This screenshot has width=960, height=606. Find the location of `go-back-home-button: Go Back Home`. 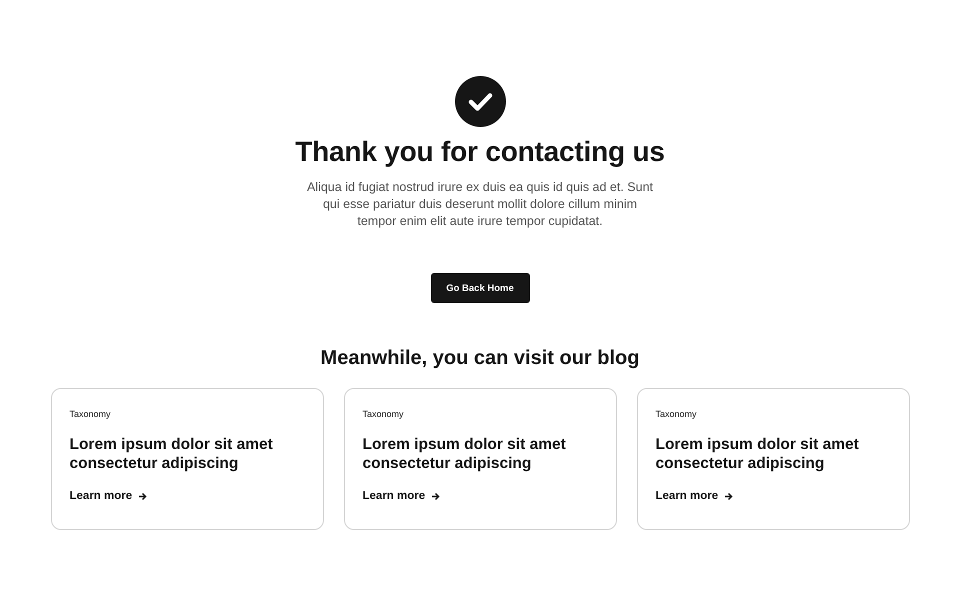

go-back-home-button: Go Back Home is located at coordinates (480, 288).